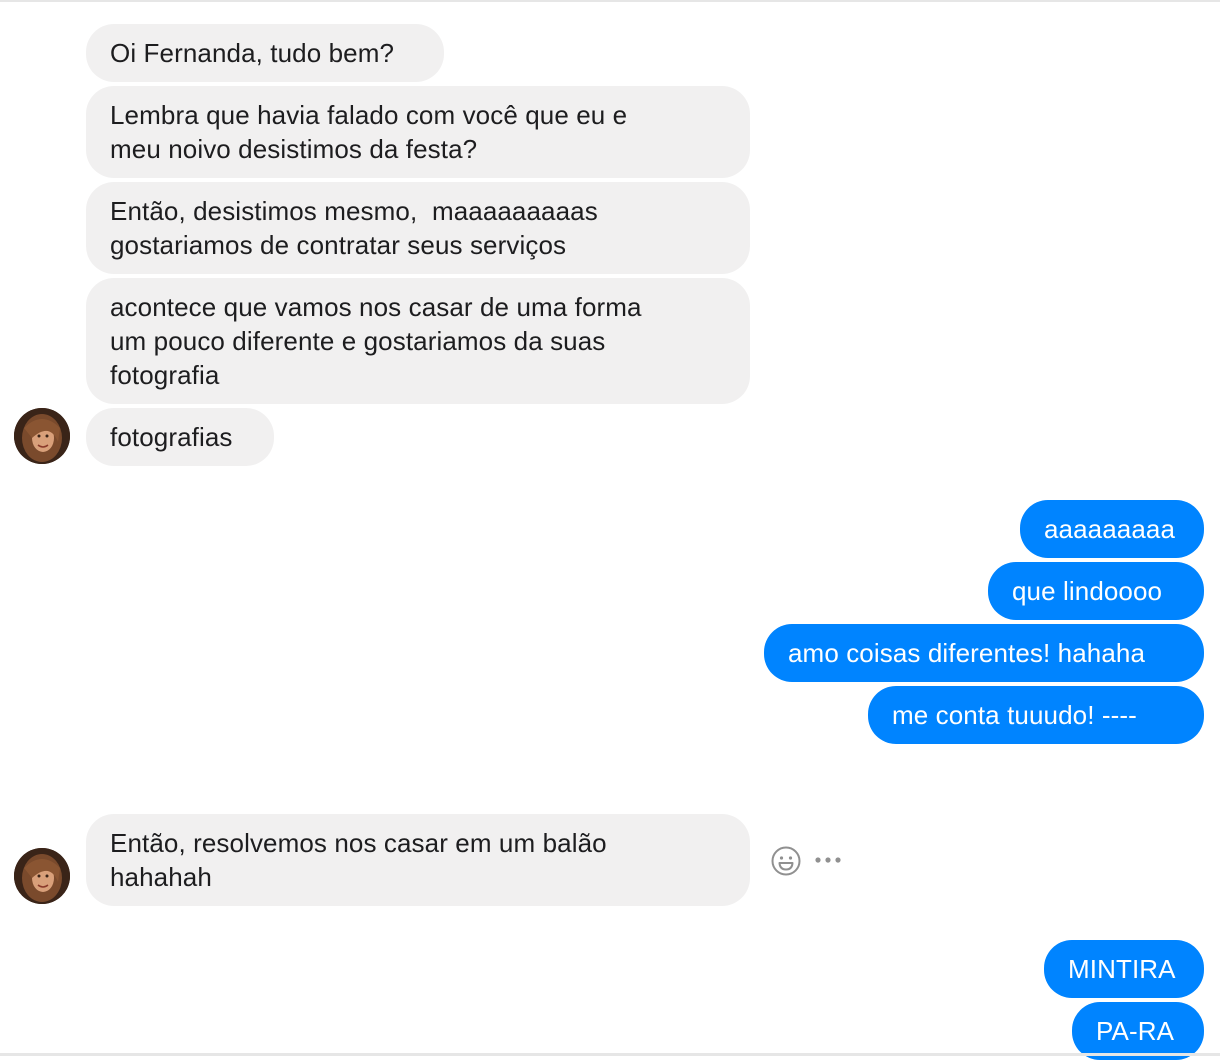 This screenshot has height=1060, width=1220. I want to click on outgoing-message: aaaaaaaaa, so click(1112, 529).